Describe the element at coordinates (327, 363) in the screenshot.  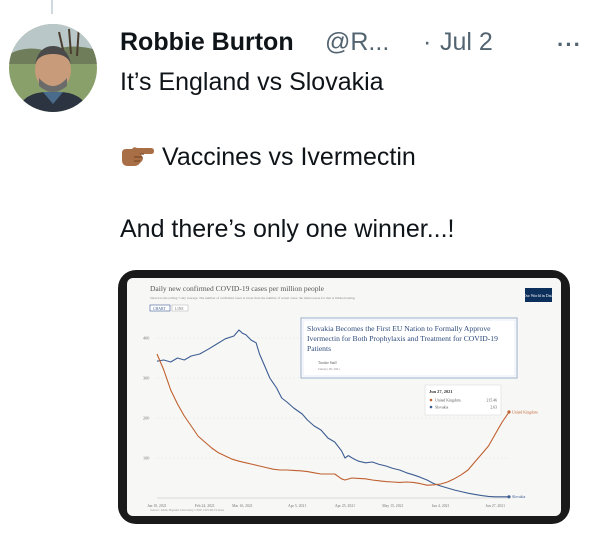
I see `callout-source: Trackie Staff` at that location.